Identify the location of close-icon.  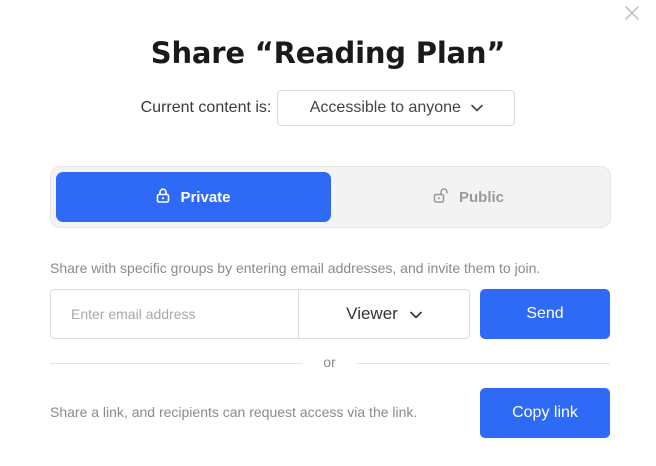
(632, 13).